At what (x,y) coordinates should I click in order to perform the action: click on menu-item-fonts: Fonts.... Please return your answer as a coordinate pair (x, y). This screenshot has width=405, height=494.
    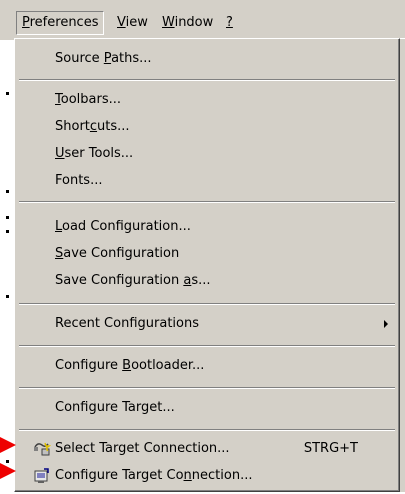
    Looking at the image, I should click on (207, 181).